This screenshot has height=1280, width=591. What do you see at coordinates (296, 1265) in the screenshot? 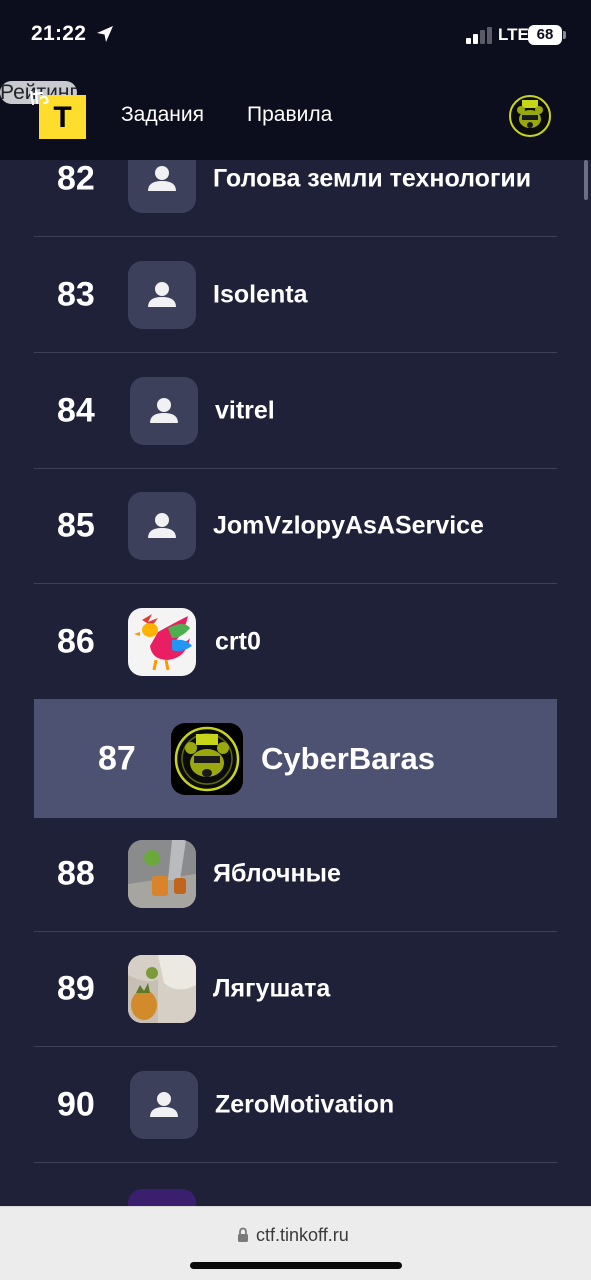
I see `home-indicator` at bounding box center [296, 1265].